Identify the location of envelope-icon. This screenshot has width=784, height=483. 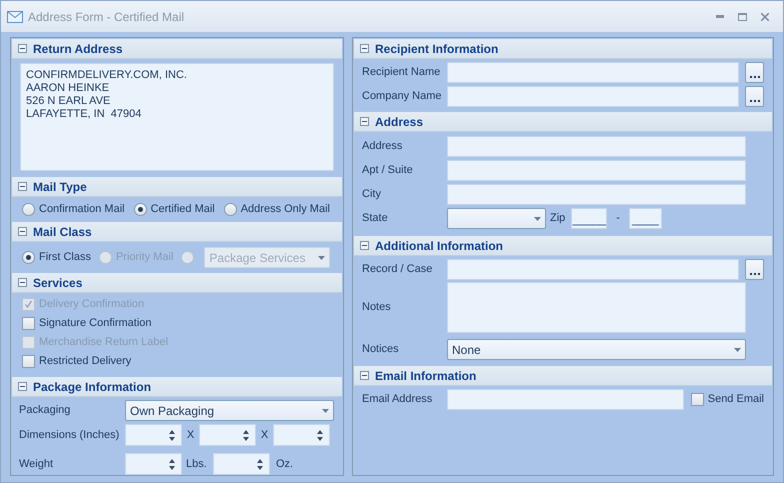
(15, 16).